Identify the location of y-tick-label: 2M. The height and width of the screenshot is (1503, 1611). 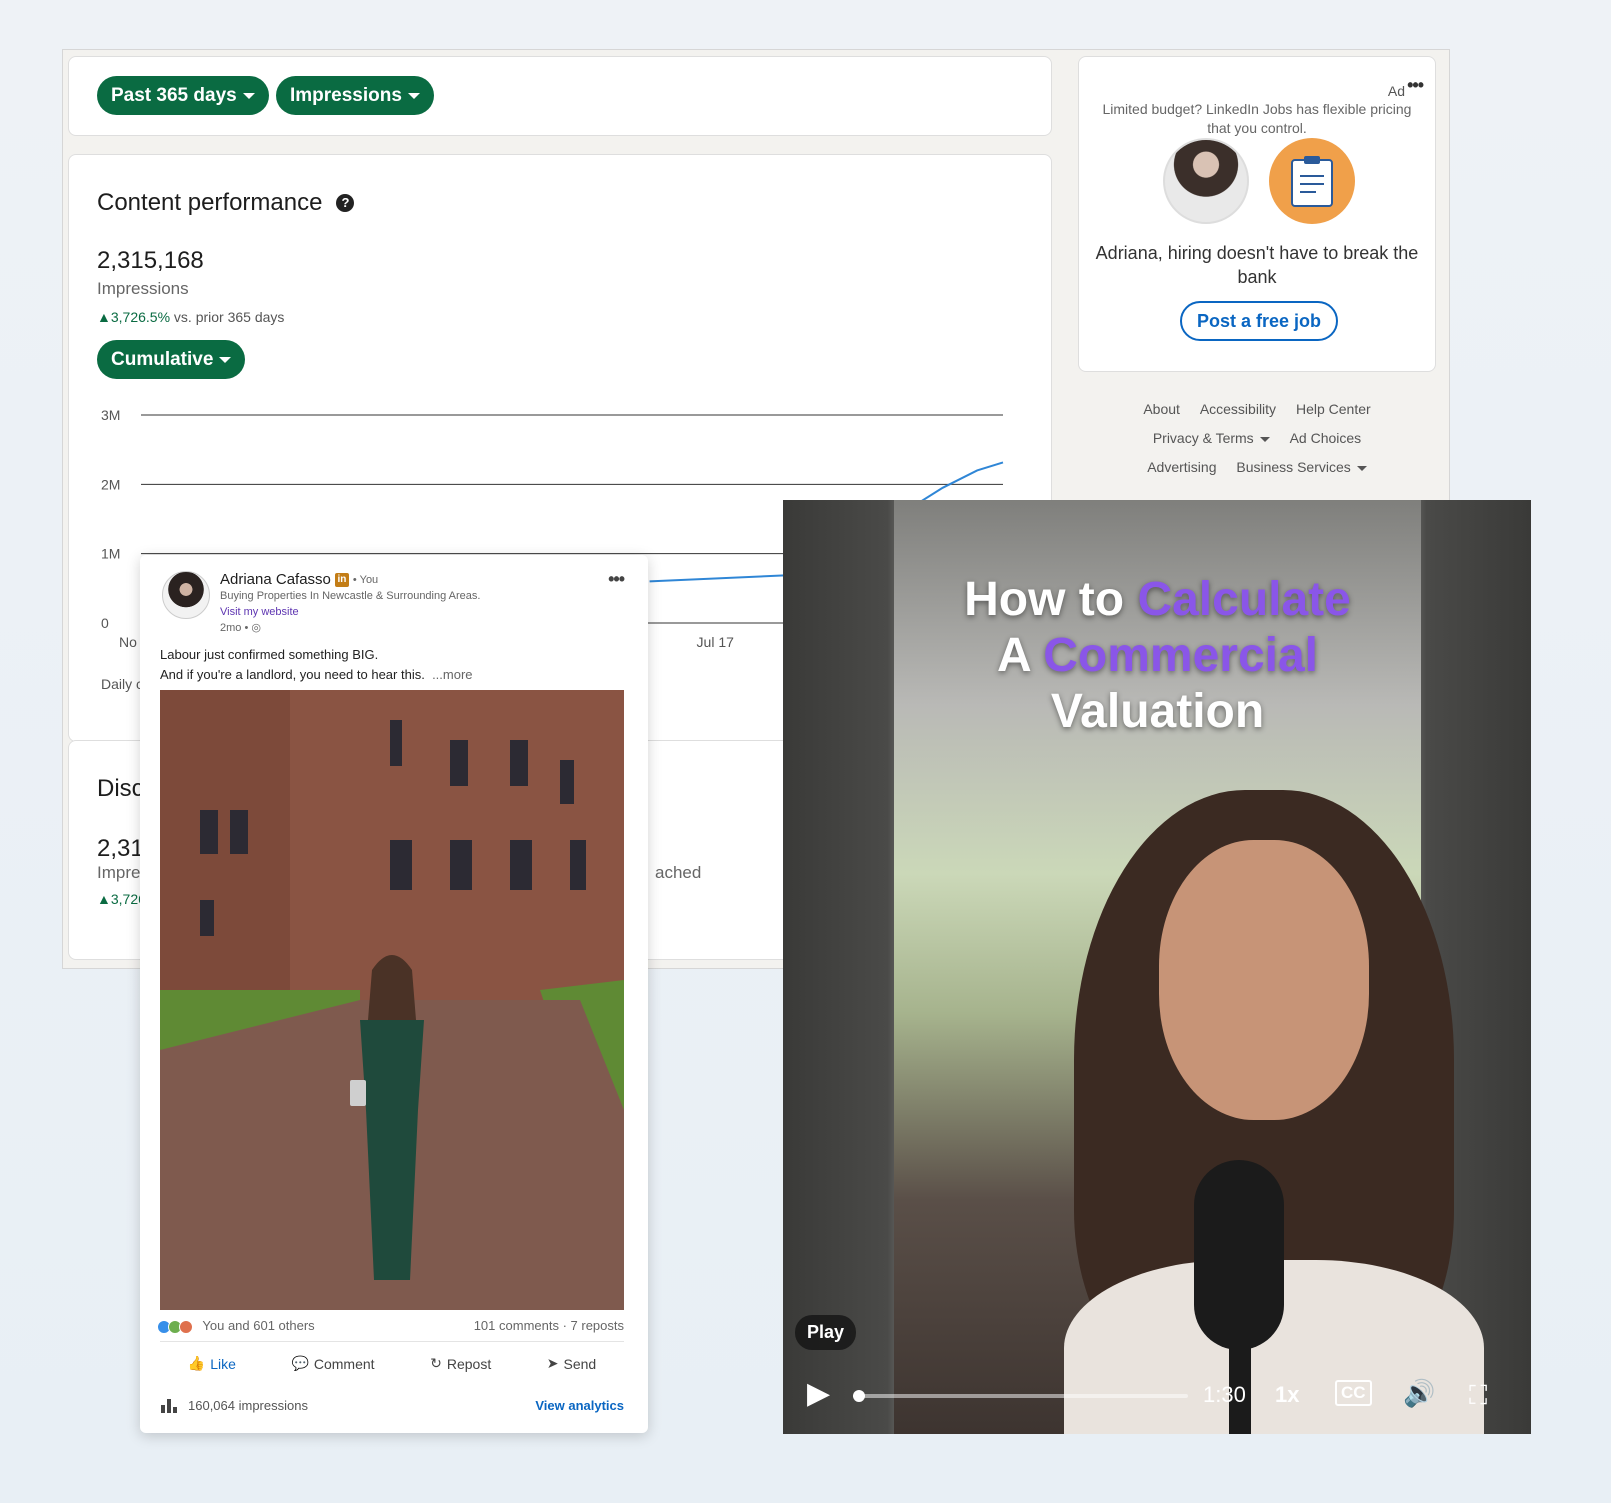
(110, 484).